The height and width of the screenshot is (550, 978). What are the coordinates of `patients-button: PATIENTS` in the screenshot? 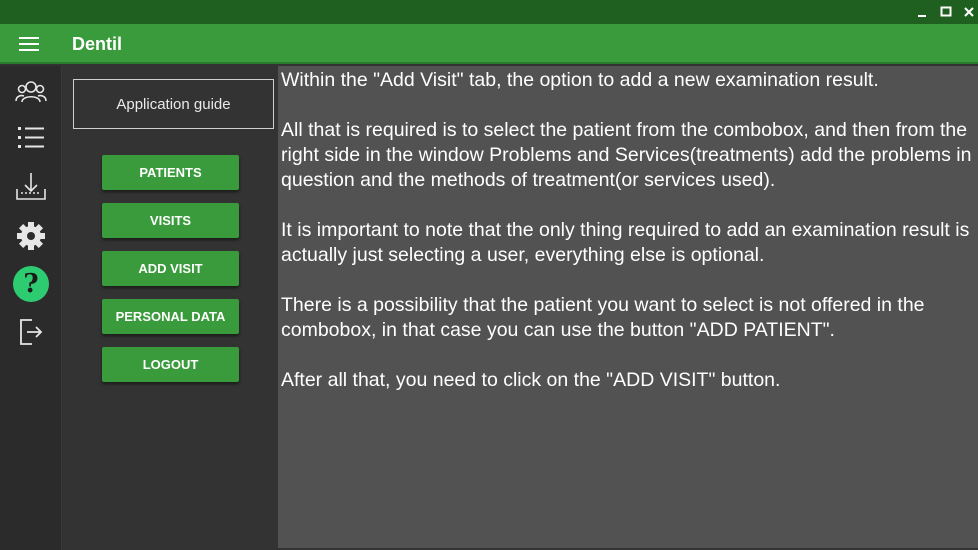 It's located at (170, 172).